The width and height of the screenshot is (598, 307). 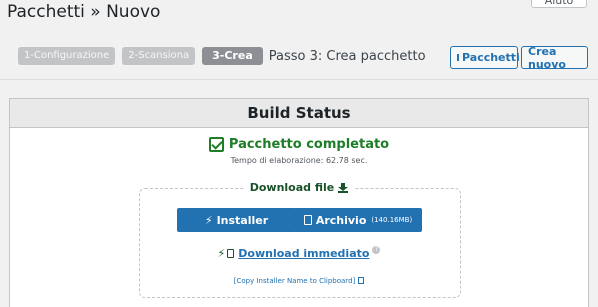 I want to click on packages-icon, so click(x=458, y=57).